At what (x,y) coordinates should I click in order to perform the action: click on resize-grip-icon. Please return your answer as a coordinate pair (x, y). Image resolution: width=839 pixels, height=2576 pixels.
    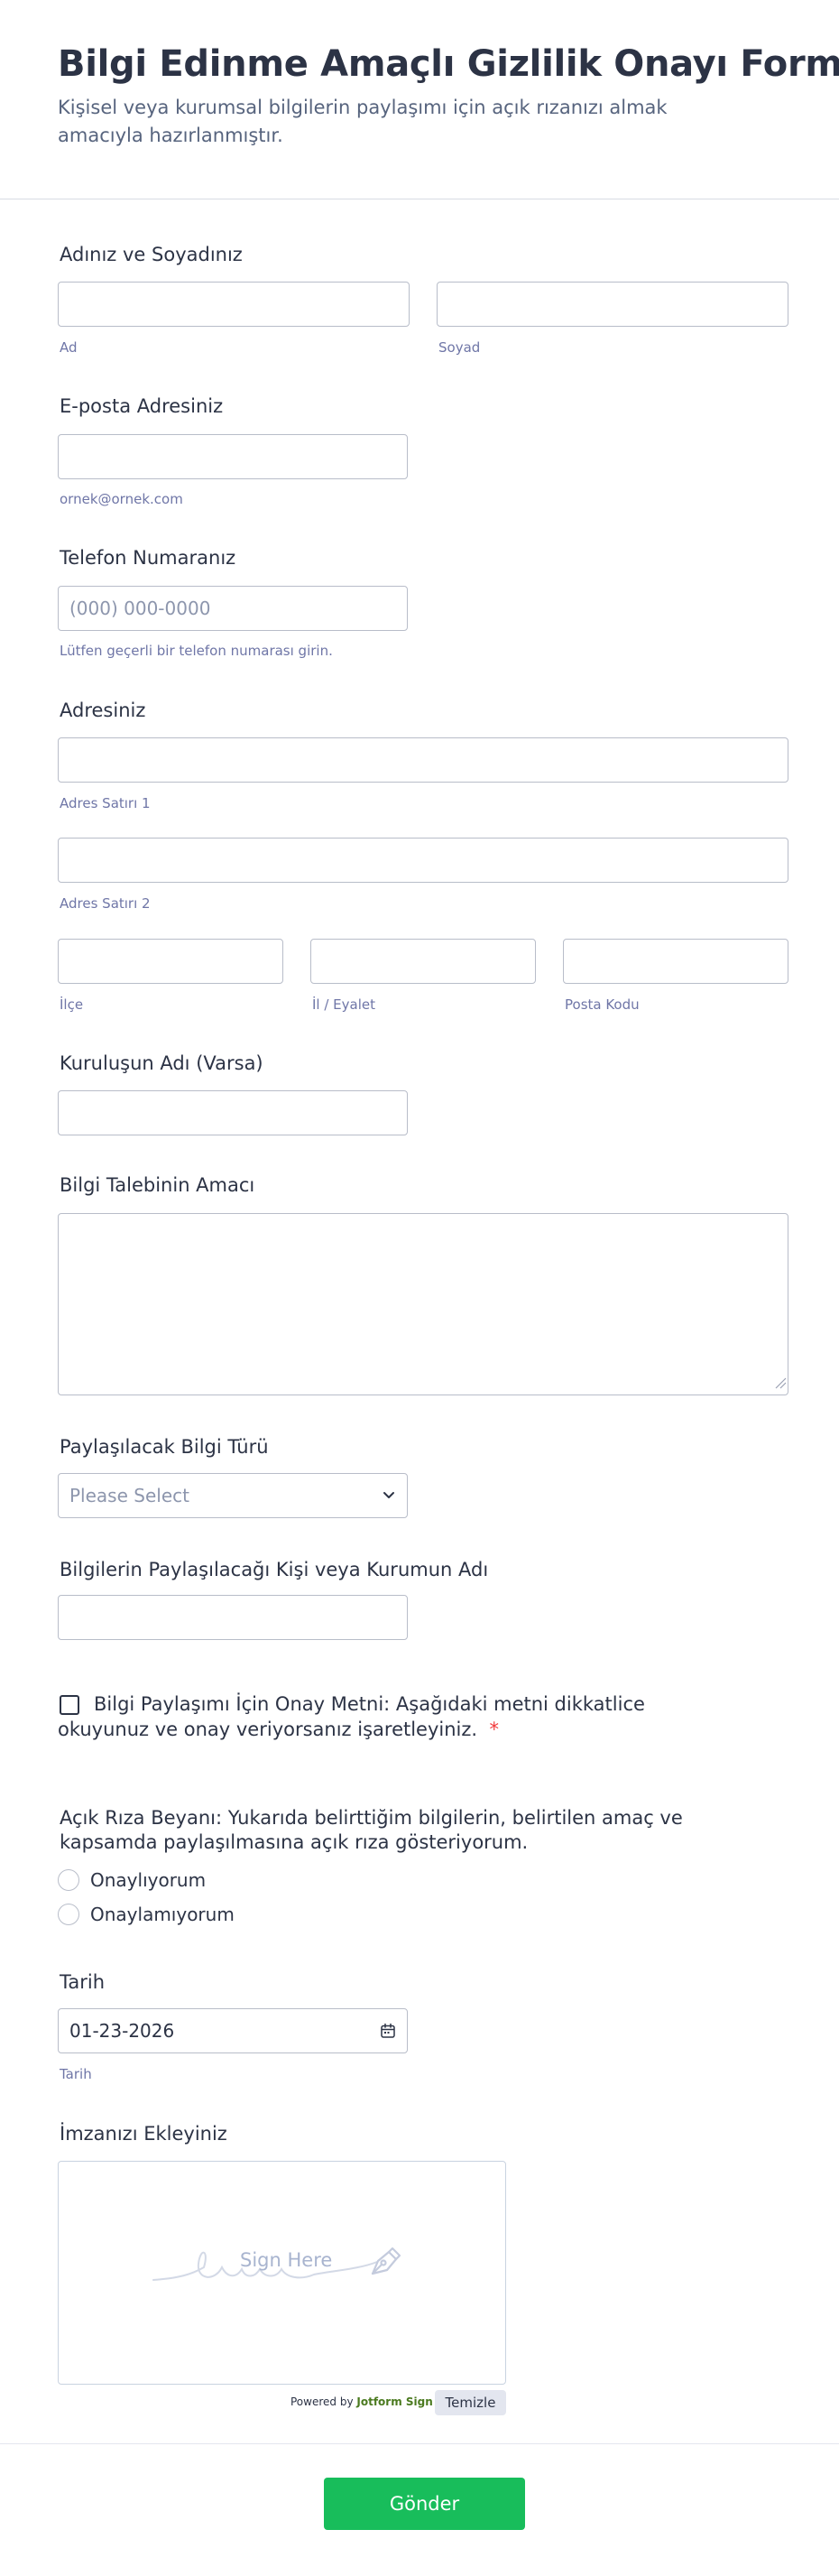
    Looking at the image, I should click on (780, 1382).